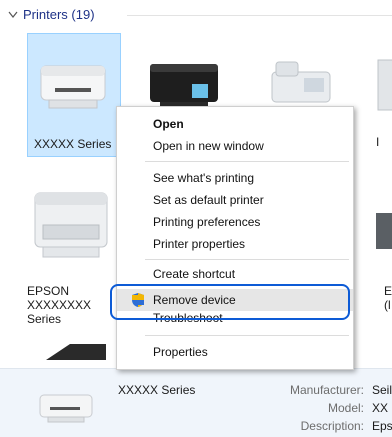 The height and width of the screenshot is (437, 392). What do you see at coordinates (73, 144) in the screenshot?
I see `tile-label: XXXXX Series` at bounding box center [73, 144].